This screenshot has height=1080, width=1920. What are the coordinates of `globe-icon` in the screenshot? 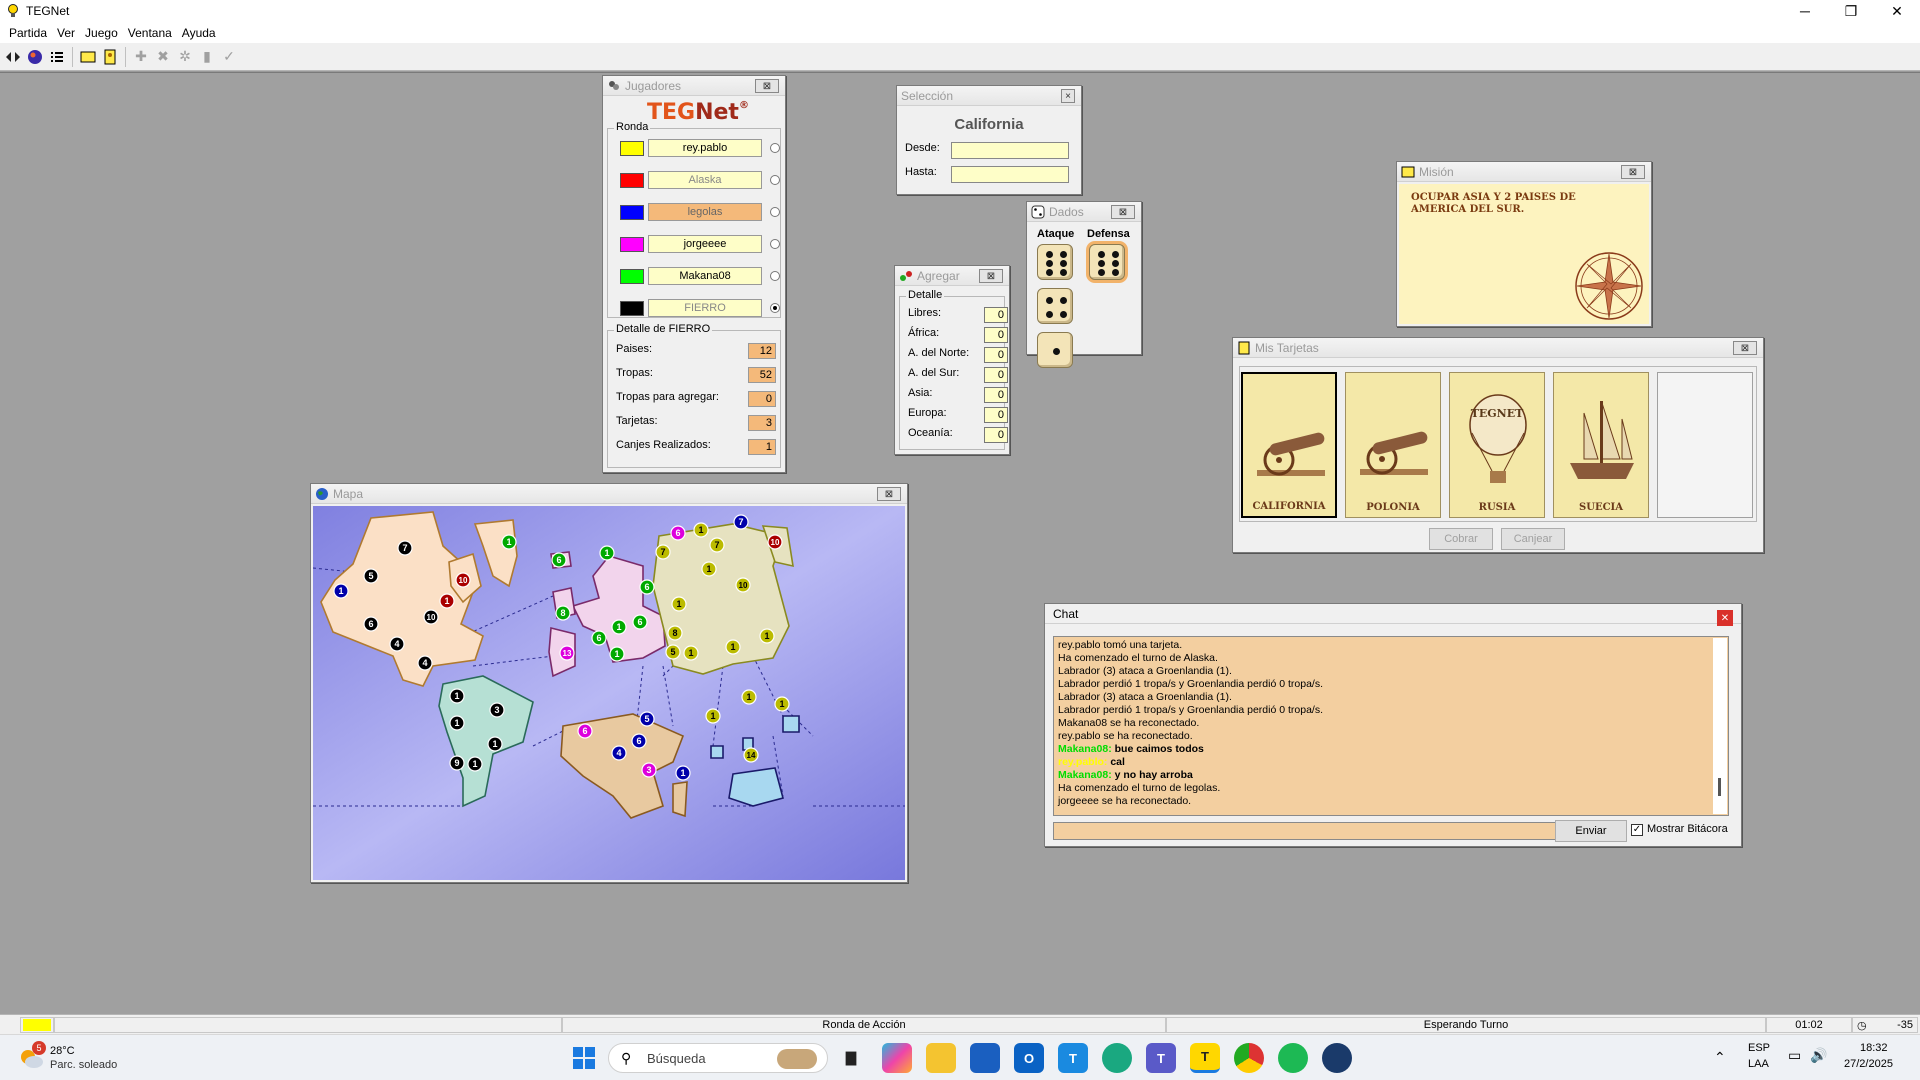 It's located at (35, 57).